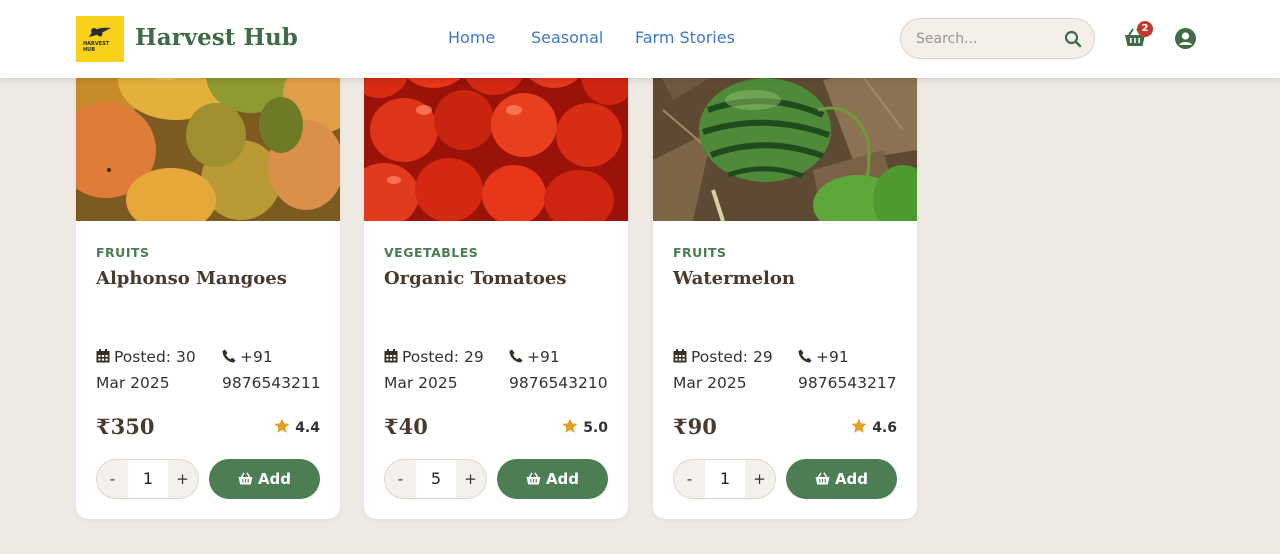  I want to click on product-rating: 5.0, so click(585, 427).